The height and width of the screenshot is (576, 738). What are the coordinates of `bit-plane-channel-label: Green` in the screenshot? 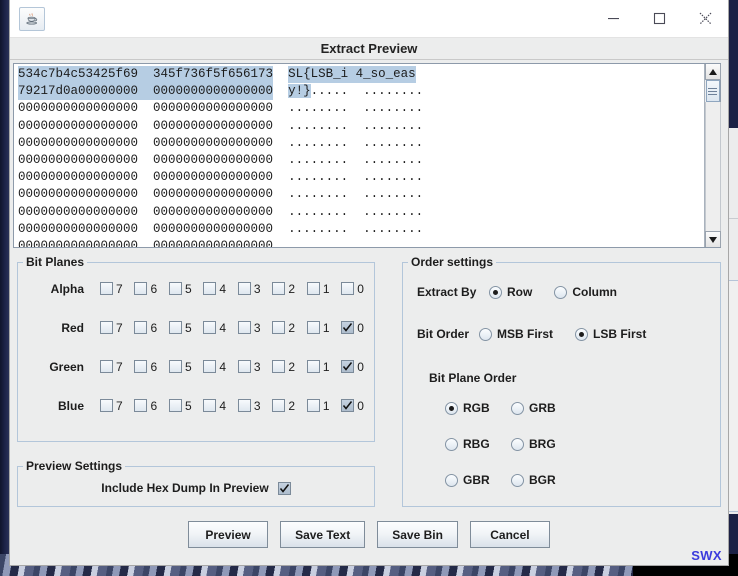 It's located at (66, 366).